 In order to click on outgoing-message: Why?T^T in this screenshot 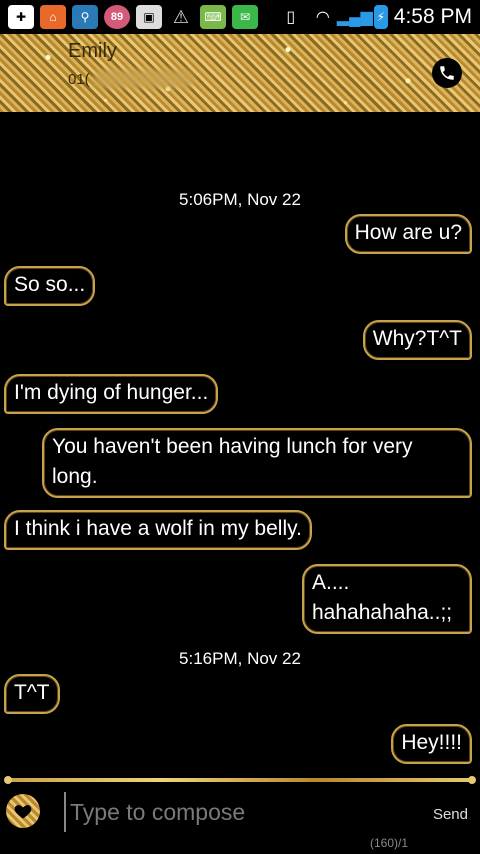, I will do `click(417, 340)`.